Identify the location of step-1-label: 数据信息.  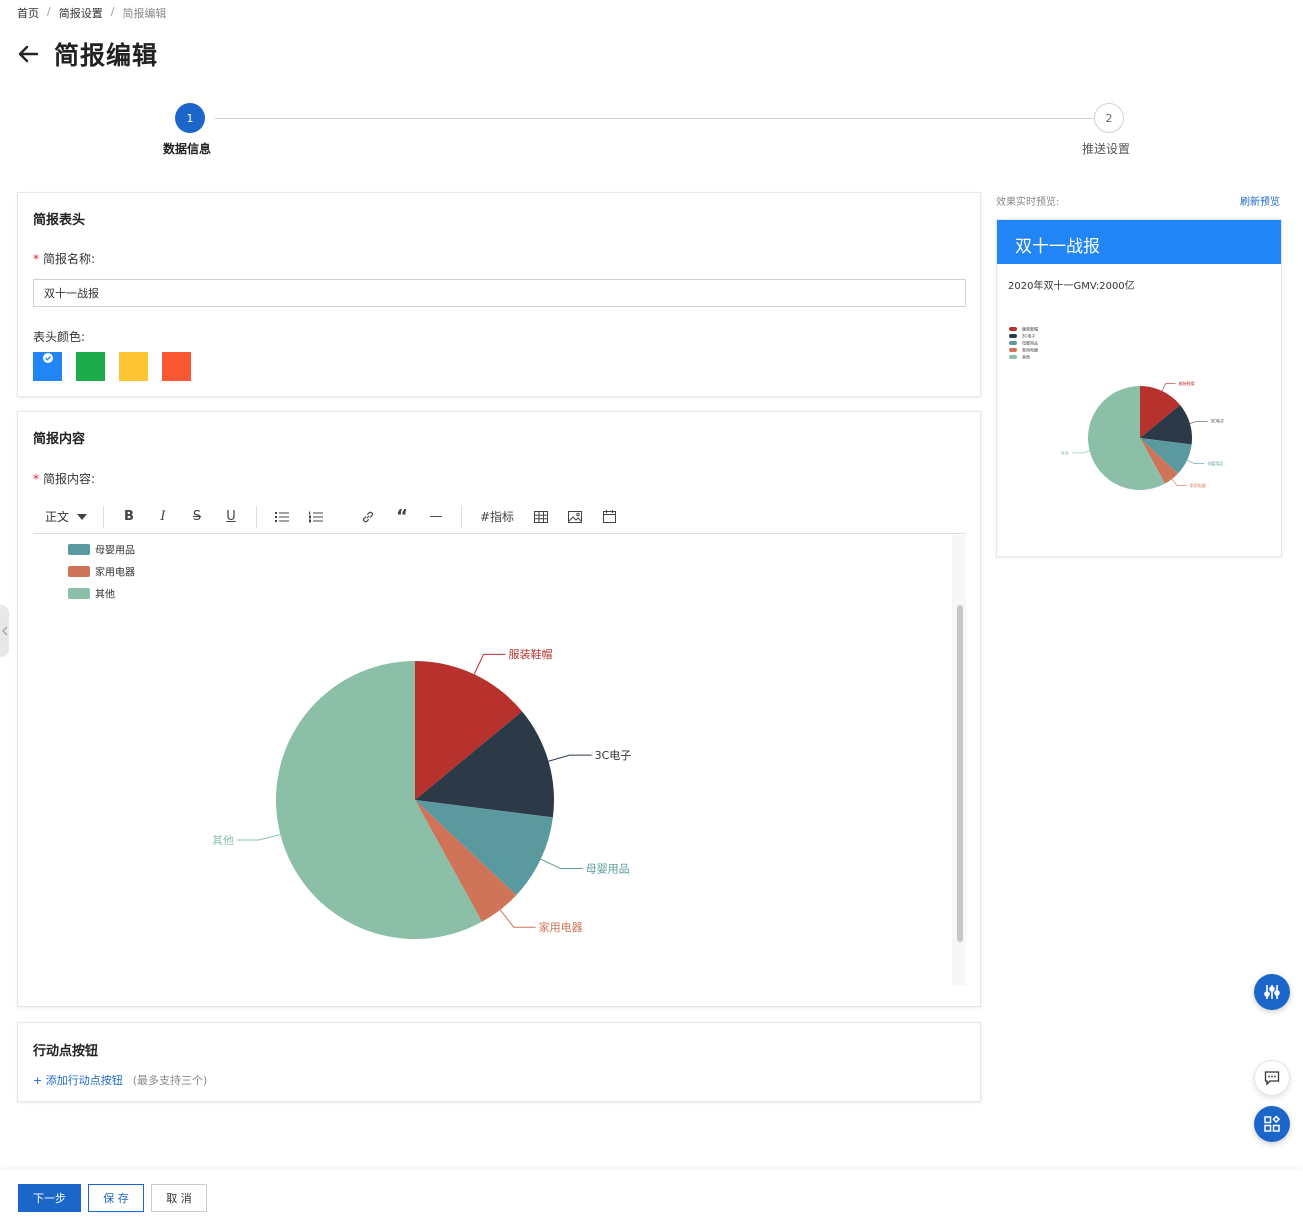
(187, 149).